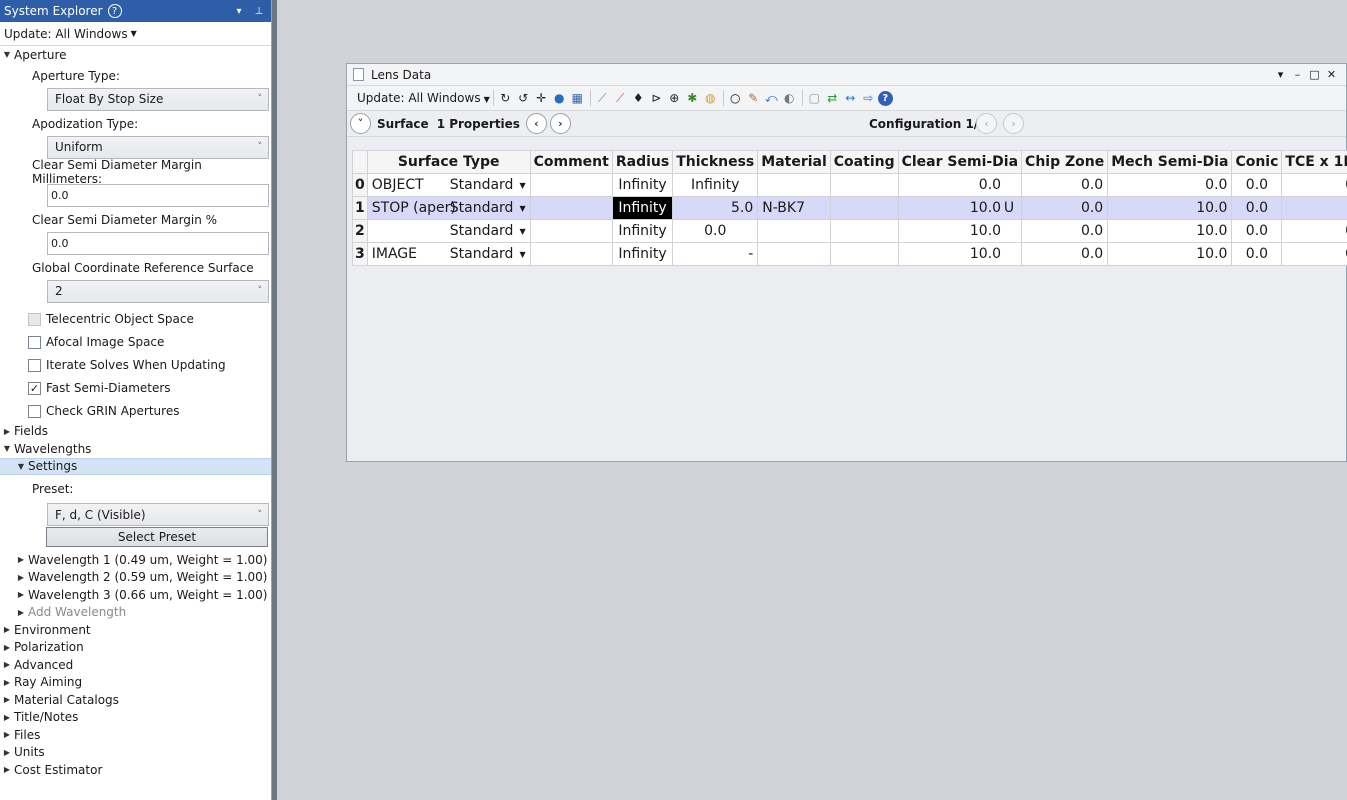 The height and width of the screenshot is (800, 1347). What do you see at coordinates (571, 162) in the screenshot?
I see `column-header: Comment` at bounding box center [571, 162].